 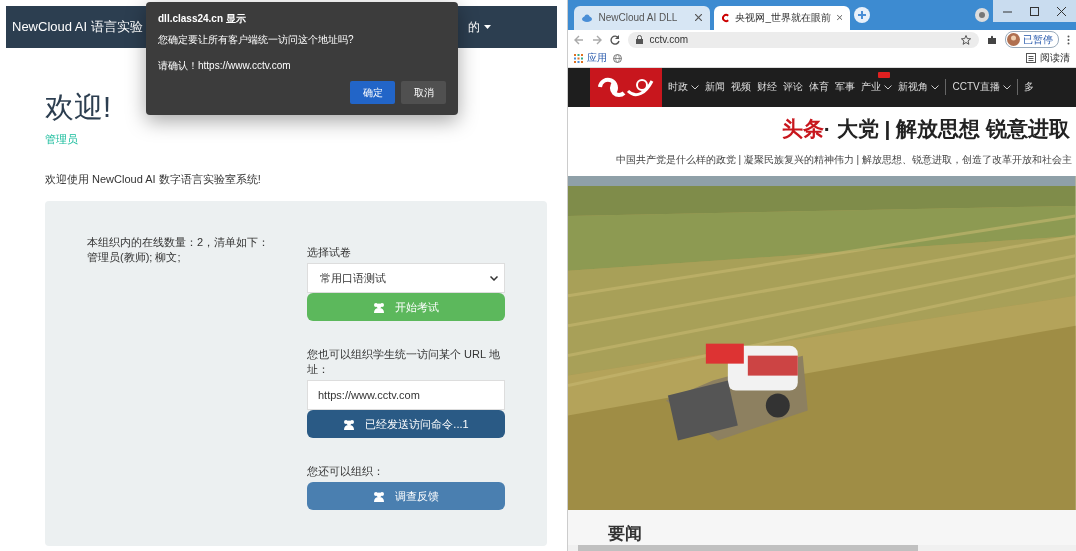 What do you see at coordinates (1031, 58) in the screenshot?
I see `list-icon` at bounding box center [1031, 58].